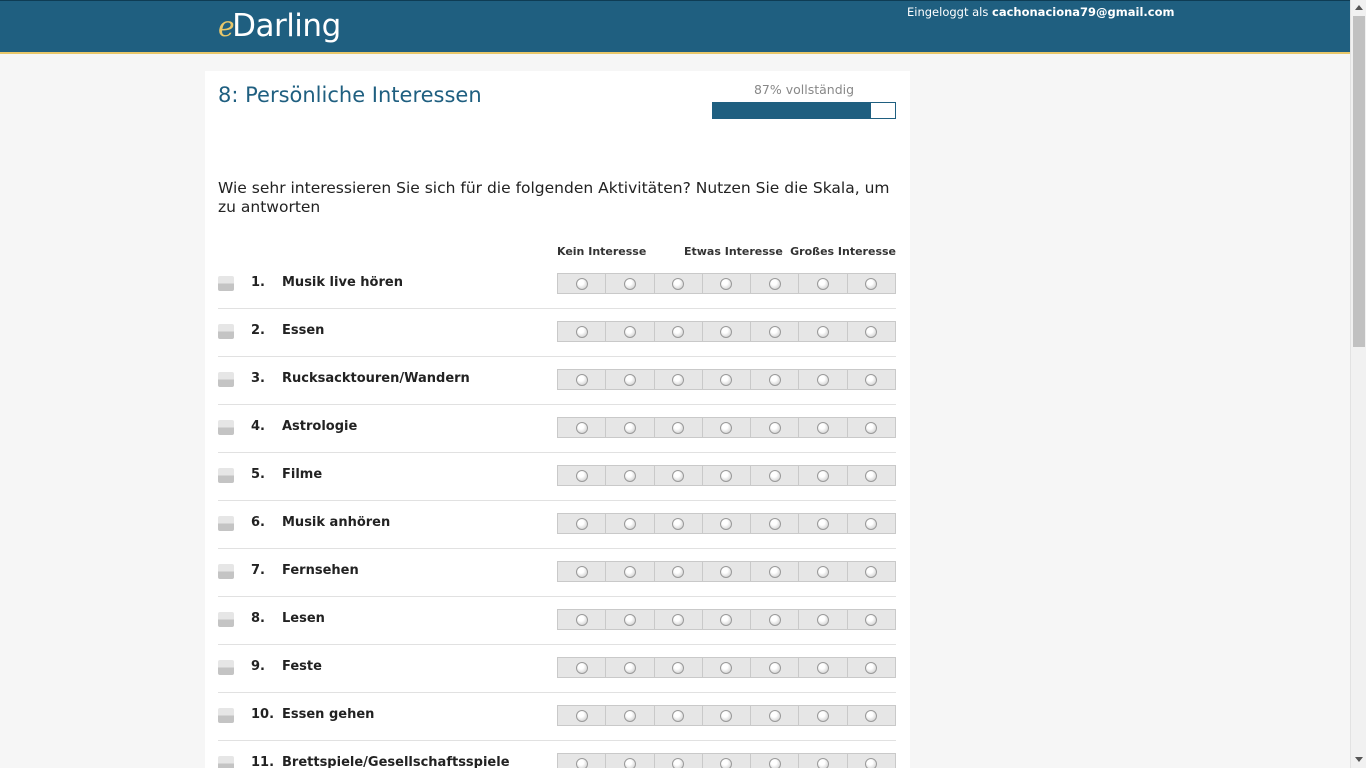 This screenshot has width=1366, height=768. Describe the element at coordinates (1359, 7) in the screenshot. I see `scroll-up-icon` at that location.